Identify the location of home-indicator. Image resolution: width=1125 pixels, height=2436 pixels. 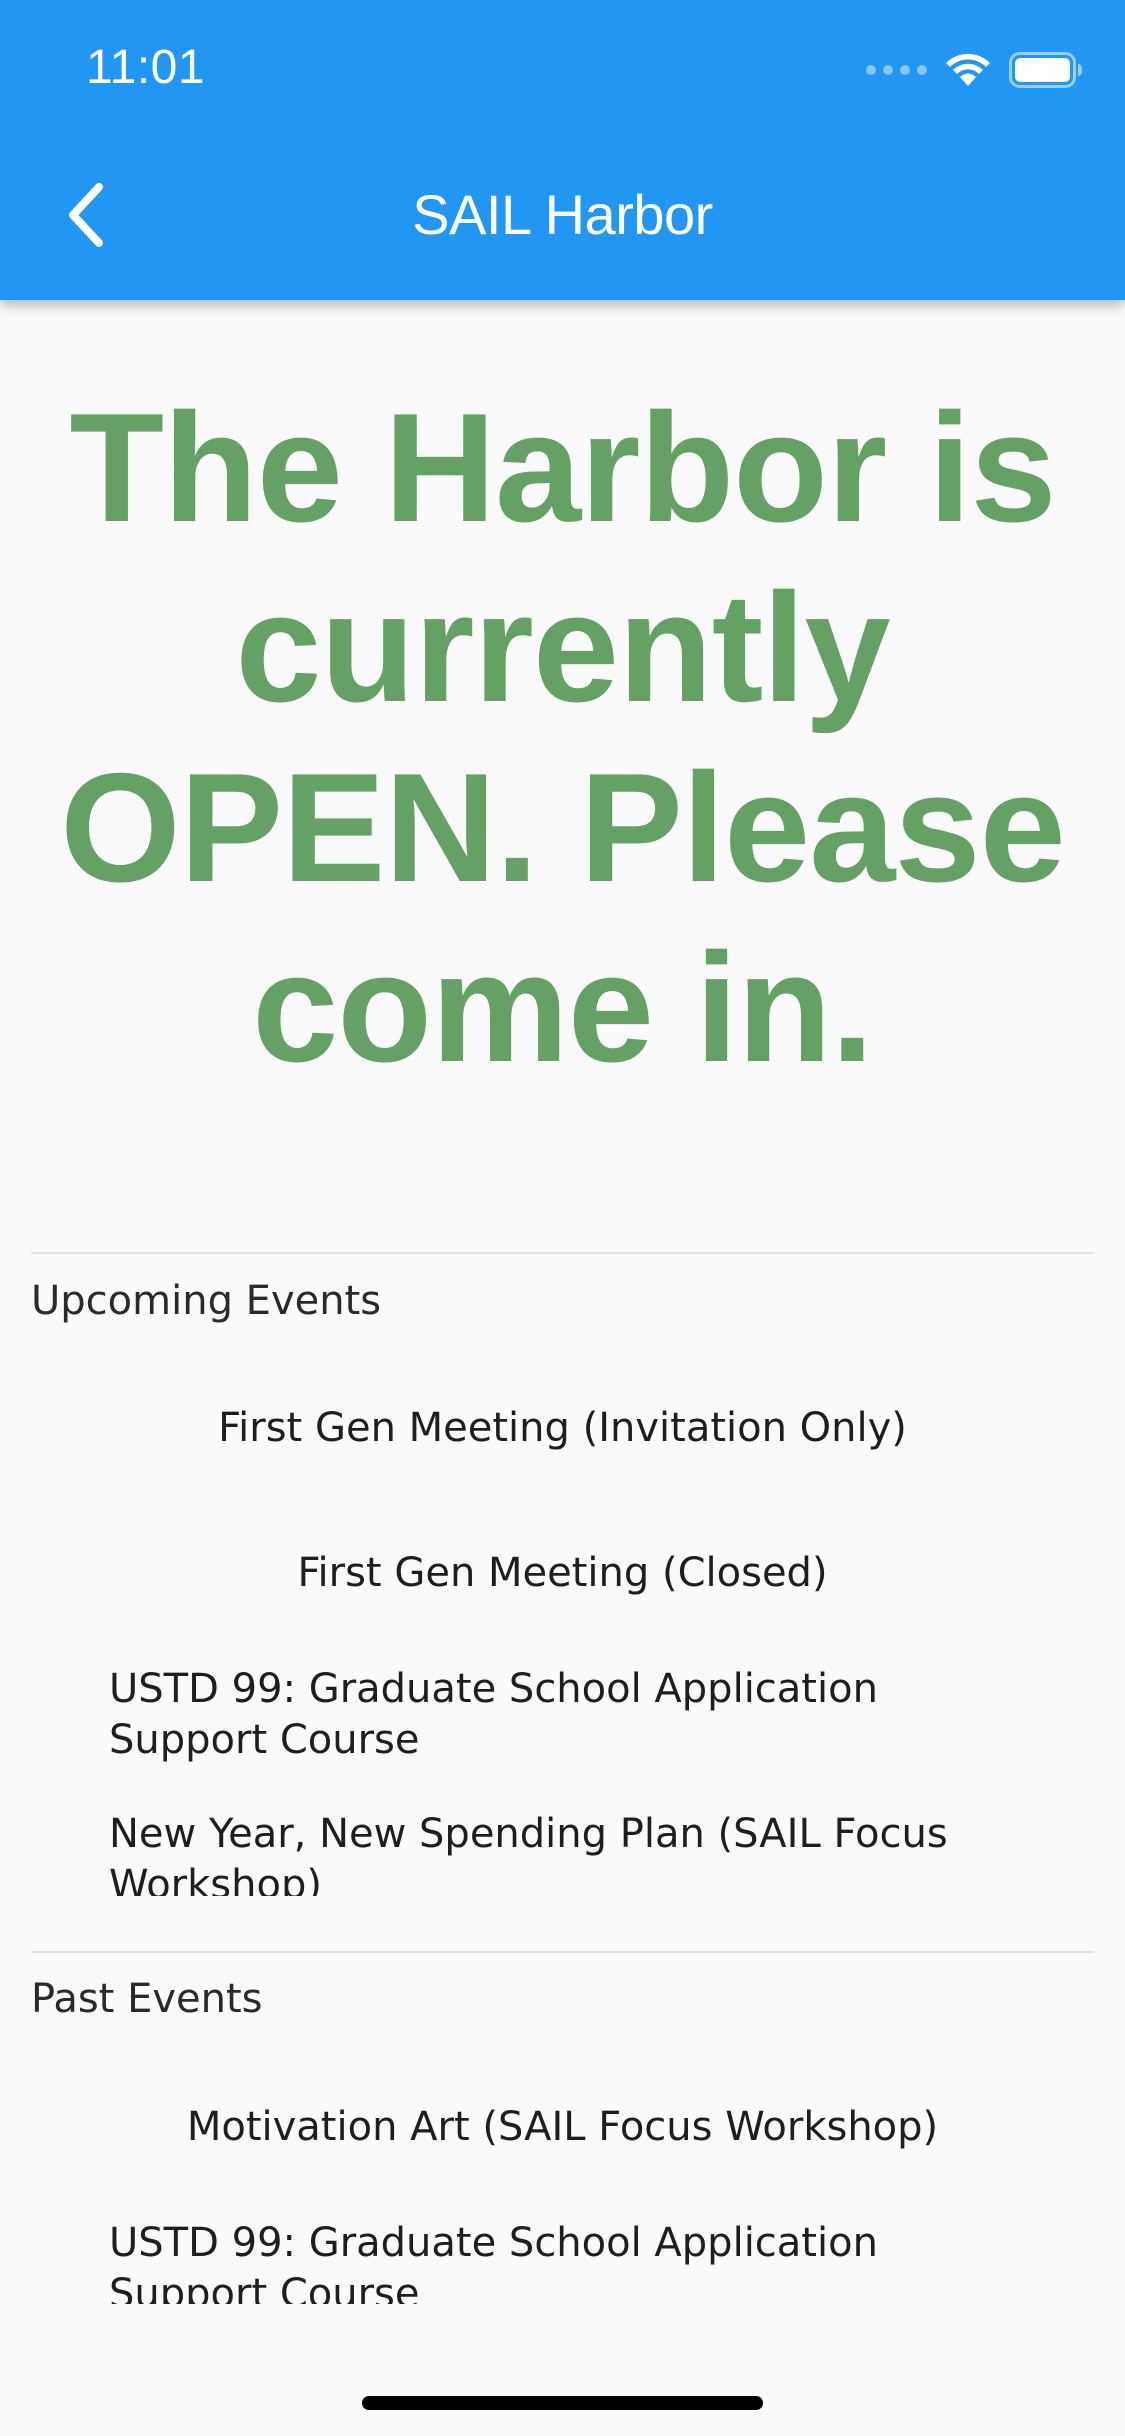
(562, 2403).